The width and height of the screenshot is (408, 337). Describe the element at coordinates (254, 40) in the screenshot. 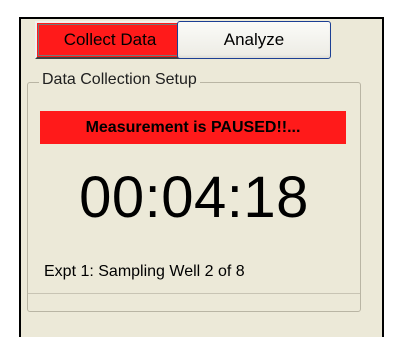

I see `analyze-button: Analyze` at that location.